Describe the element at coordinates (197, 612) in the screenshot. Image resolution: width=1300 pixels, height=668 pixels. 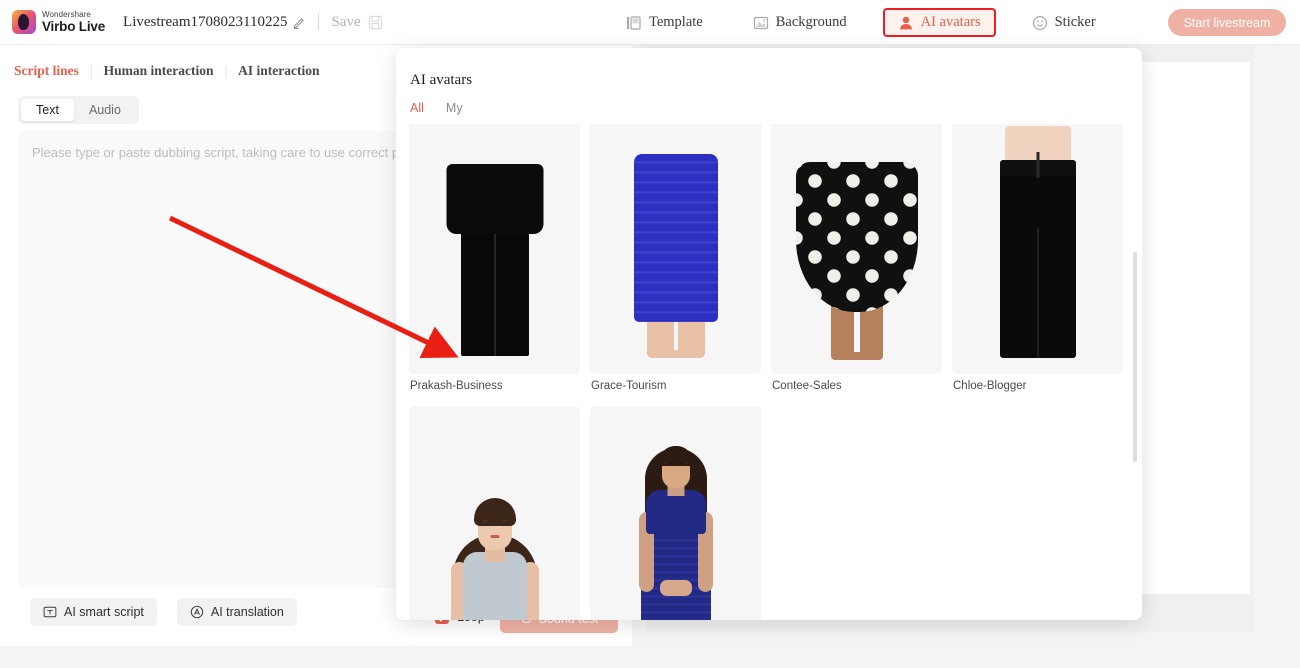
I see `translate-icon` at that location.